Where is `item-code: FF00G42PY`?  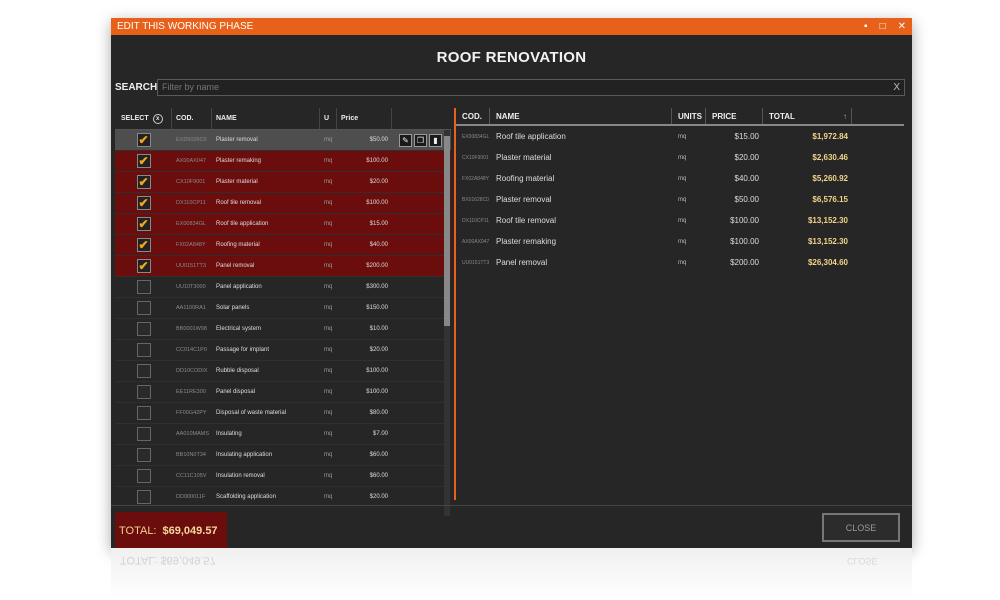 item-code: FF00G42PY is located at coordinates (191, 413).